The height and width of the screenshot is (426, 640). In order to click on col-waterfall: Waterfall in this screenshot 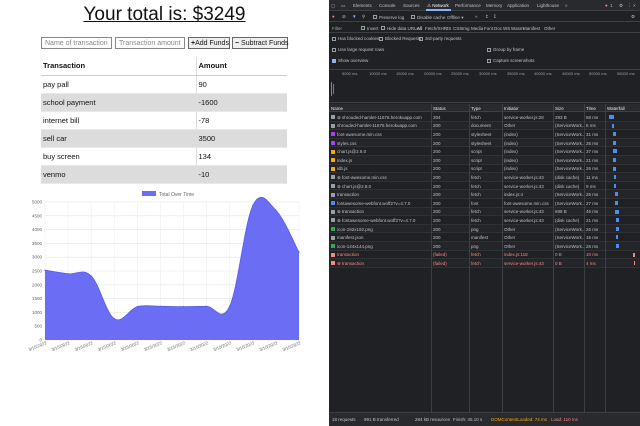, I will do `click(623, 108)`.